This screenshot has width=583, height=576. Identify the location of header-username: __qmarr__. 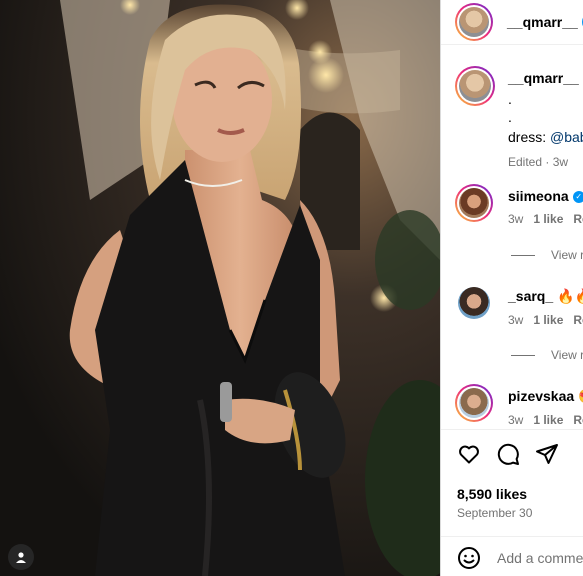
(542, 22).